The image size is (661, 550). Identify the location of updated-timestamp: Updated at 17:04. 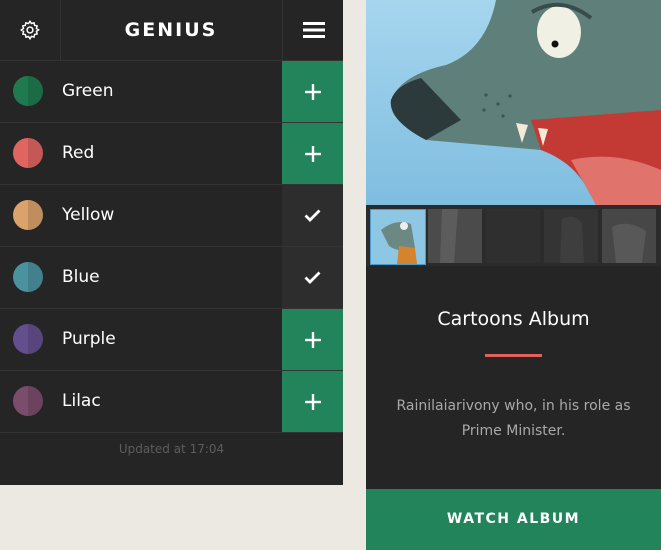
(171, 449).